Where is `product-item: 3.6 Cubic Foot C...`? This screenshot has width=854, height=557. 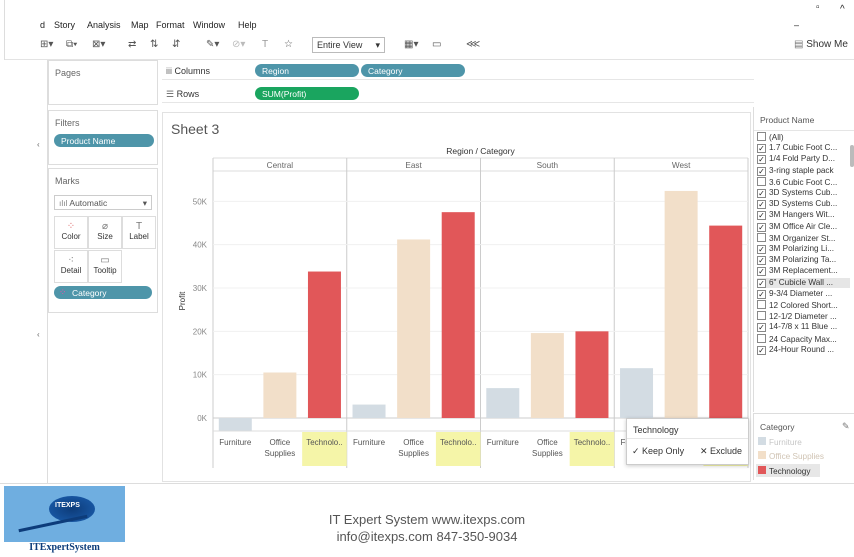 product-item: 3.6 Cubic Foot C... is located at coordinates (797, 181).